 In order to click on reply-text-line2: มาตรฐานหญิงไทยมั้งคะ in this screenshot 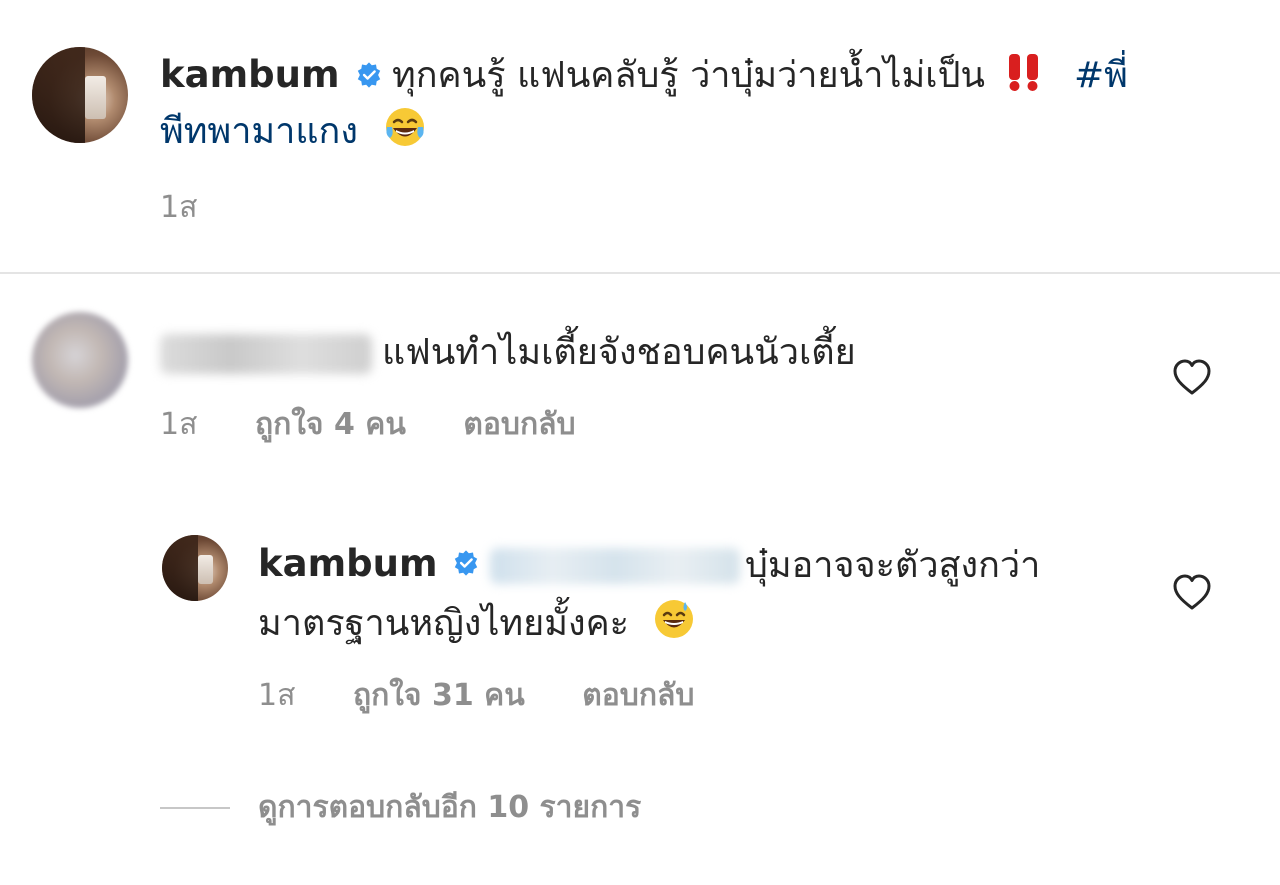, I will do `click(477, 624)`.